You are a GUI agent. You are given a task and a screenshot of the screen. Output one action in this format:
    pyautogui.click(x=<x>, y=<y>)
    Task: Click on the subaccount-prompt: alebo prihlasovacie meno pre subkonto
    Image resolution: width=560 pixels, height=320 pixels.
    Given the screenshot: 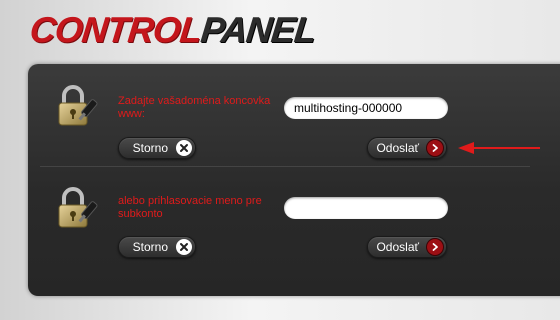 What is the action you would take?
    pyautogui.click(x=190, y=207)
    